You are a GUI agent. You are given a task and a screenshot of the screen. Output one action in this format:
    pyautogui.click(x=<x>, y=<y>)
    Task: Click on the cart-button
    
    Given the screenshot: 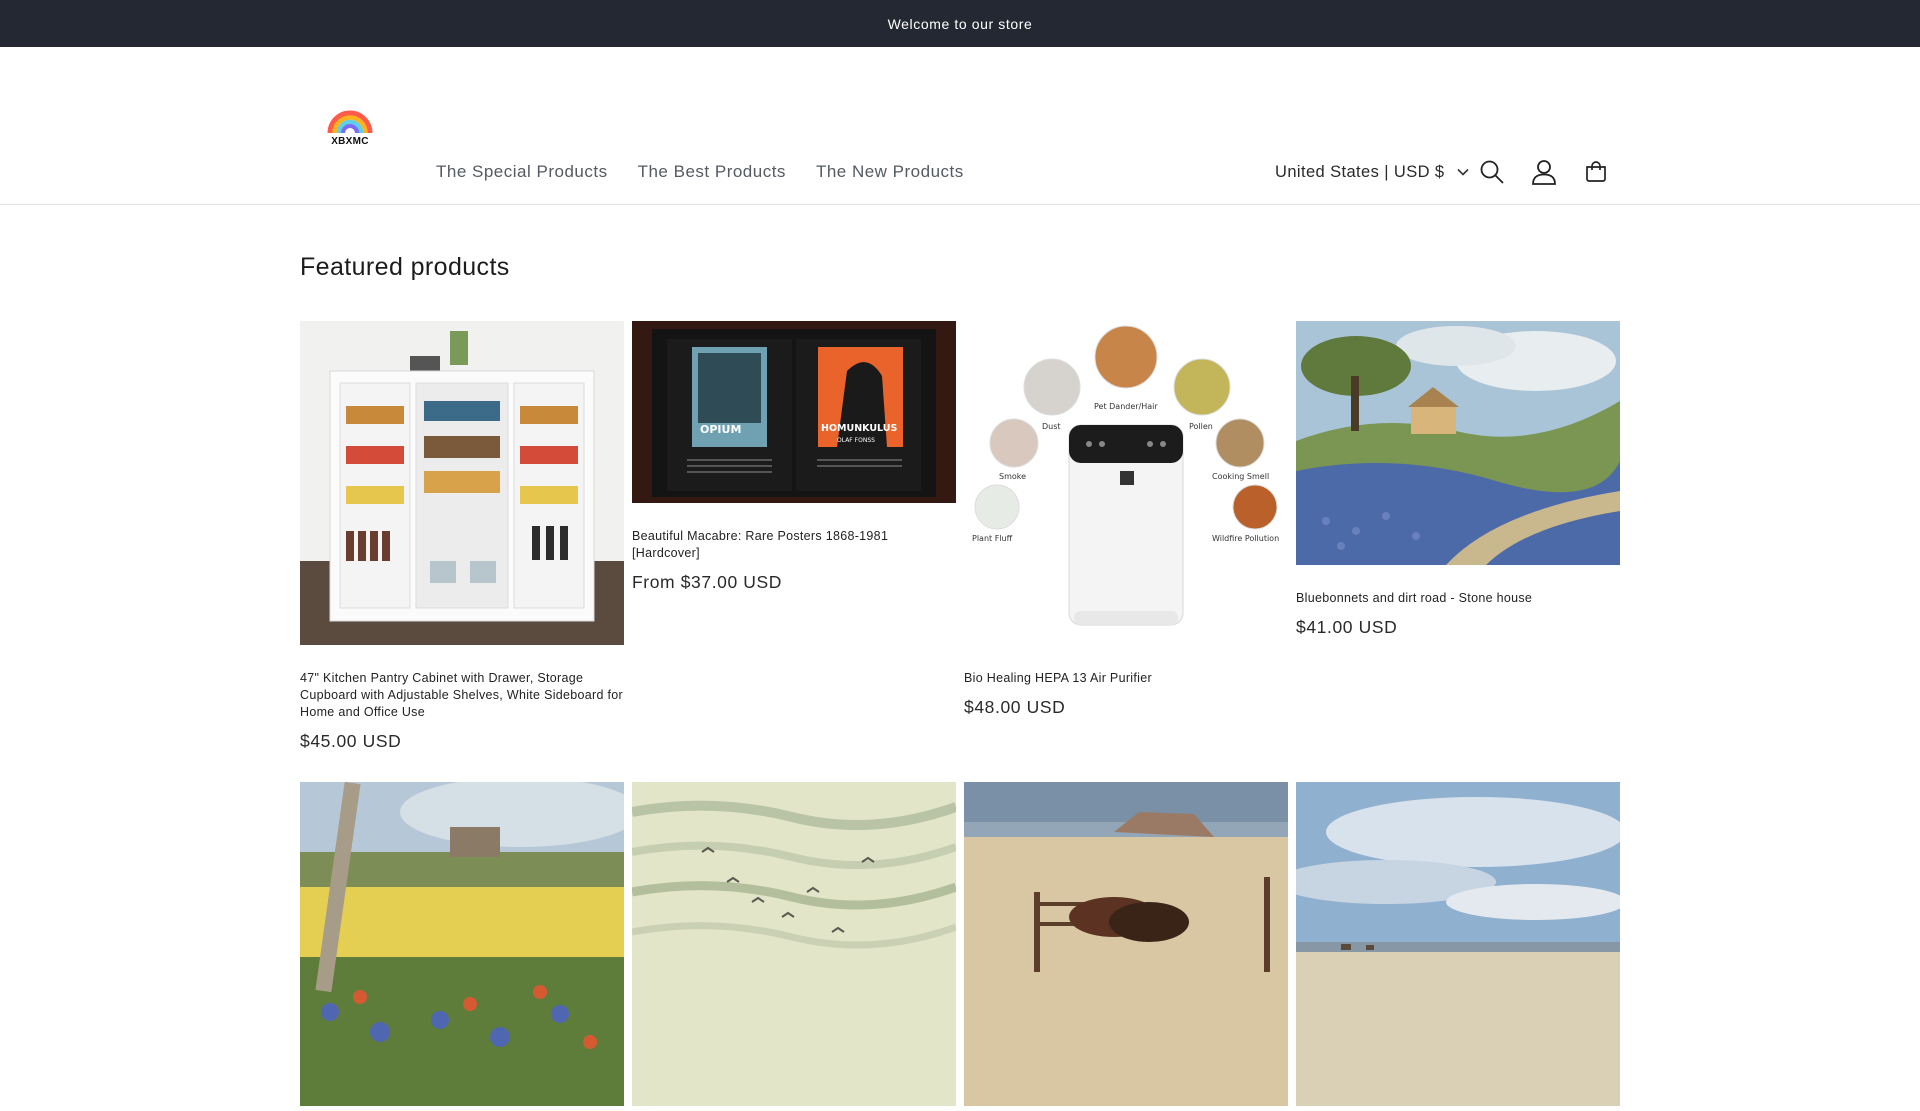 What is the action you would take?
    pyautogui.click(x=1596, y=172)
    